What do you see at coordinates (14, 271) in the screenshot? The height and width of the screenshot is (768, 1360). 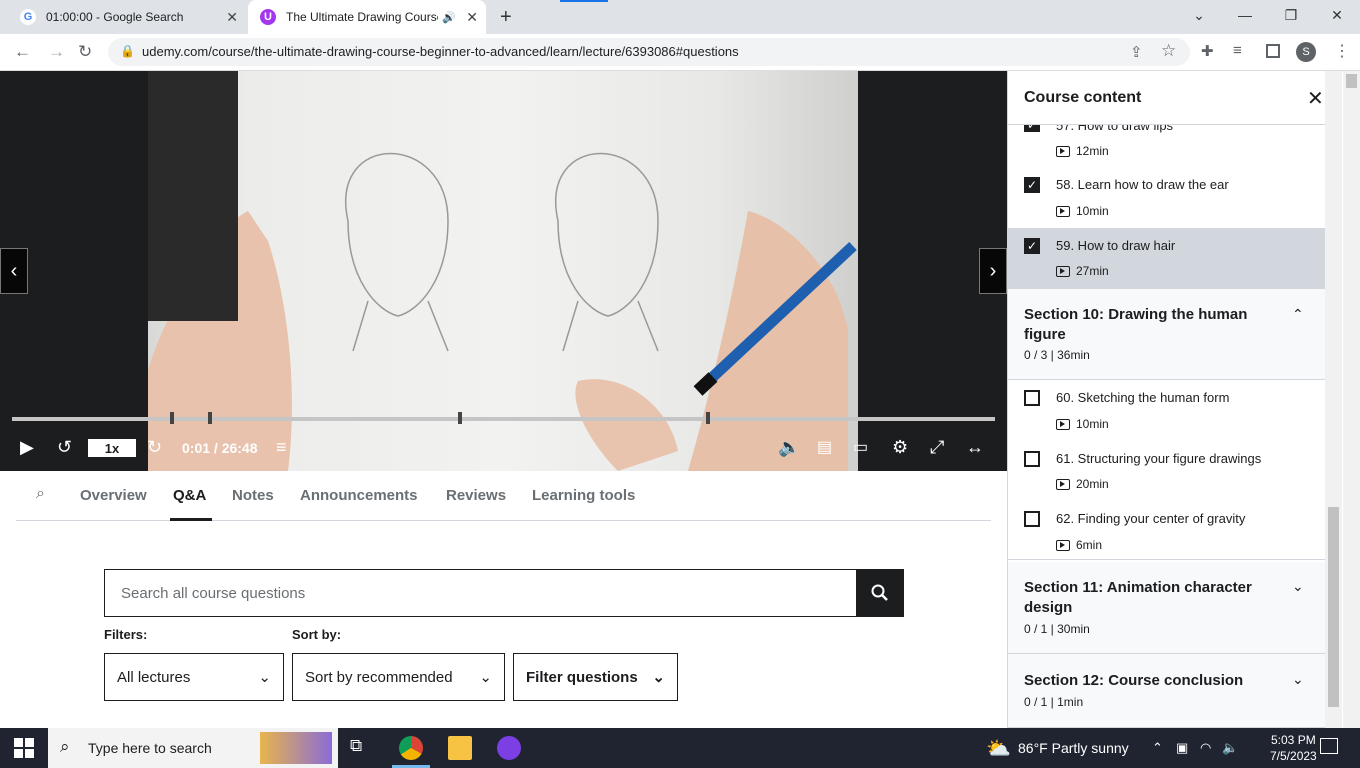 I see `previous-lecture-button: ‹` at bounding box center [14, 271].